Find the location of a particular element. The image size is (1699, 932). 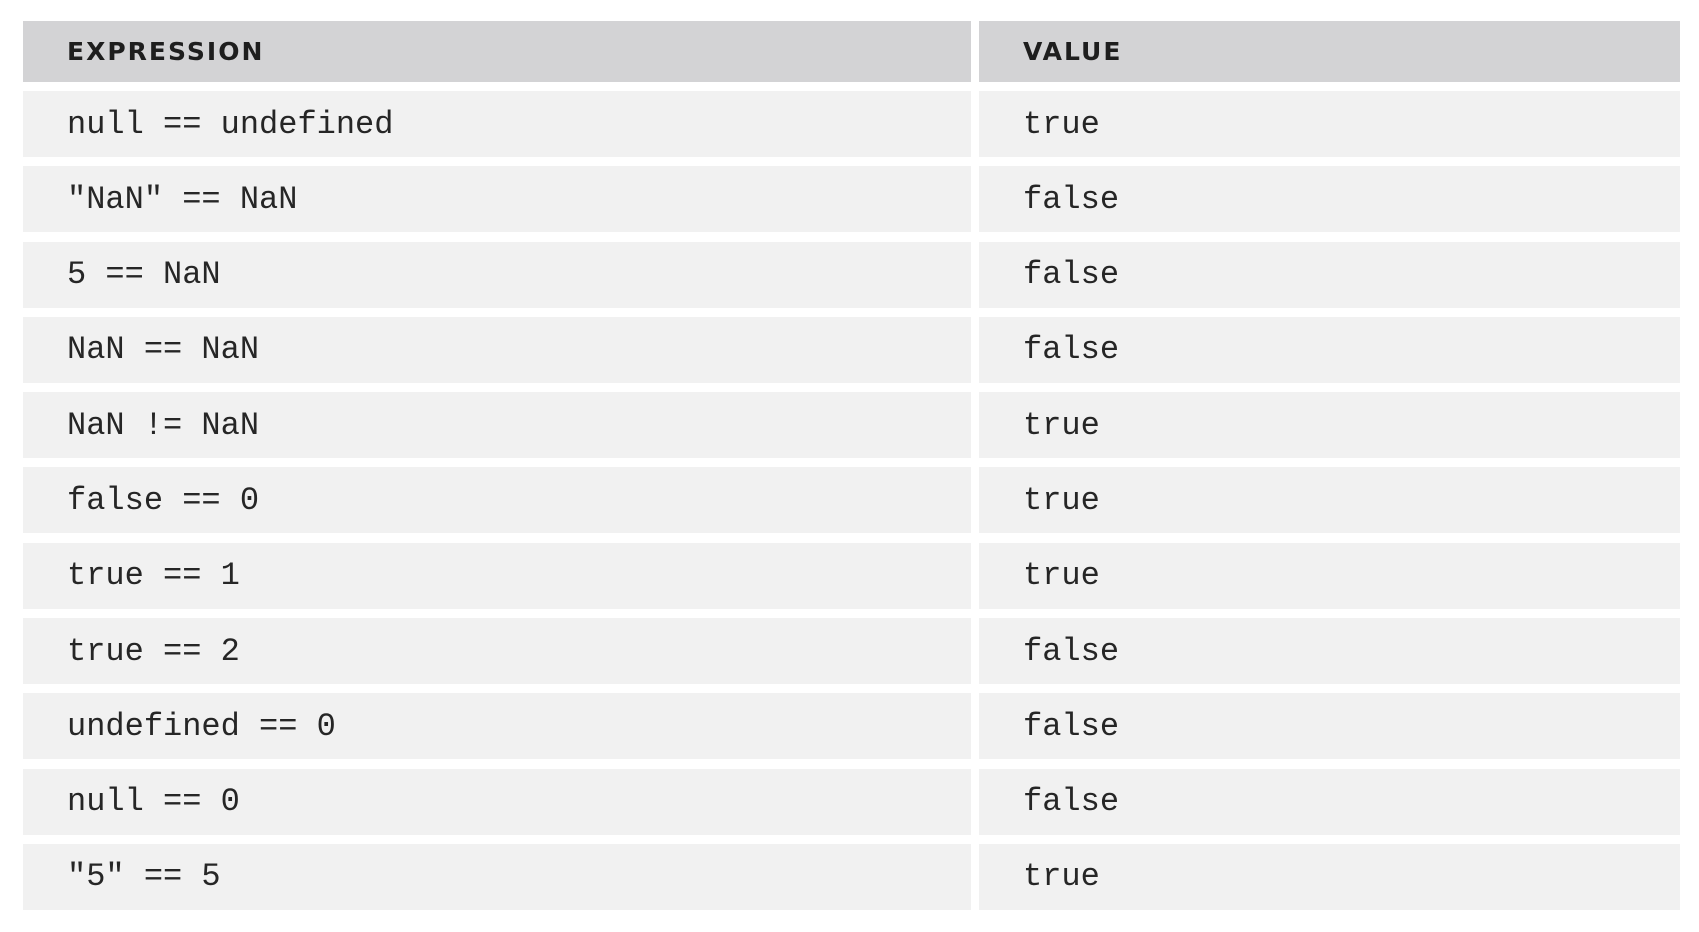

expression-cell: true == 2 is located at coordinates (497, 651).